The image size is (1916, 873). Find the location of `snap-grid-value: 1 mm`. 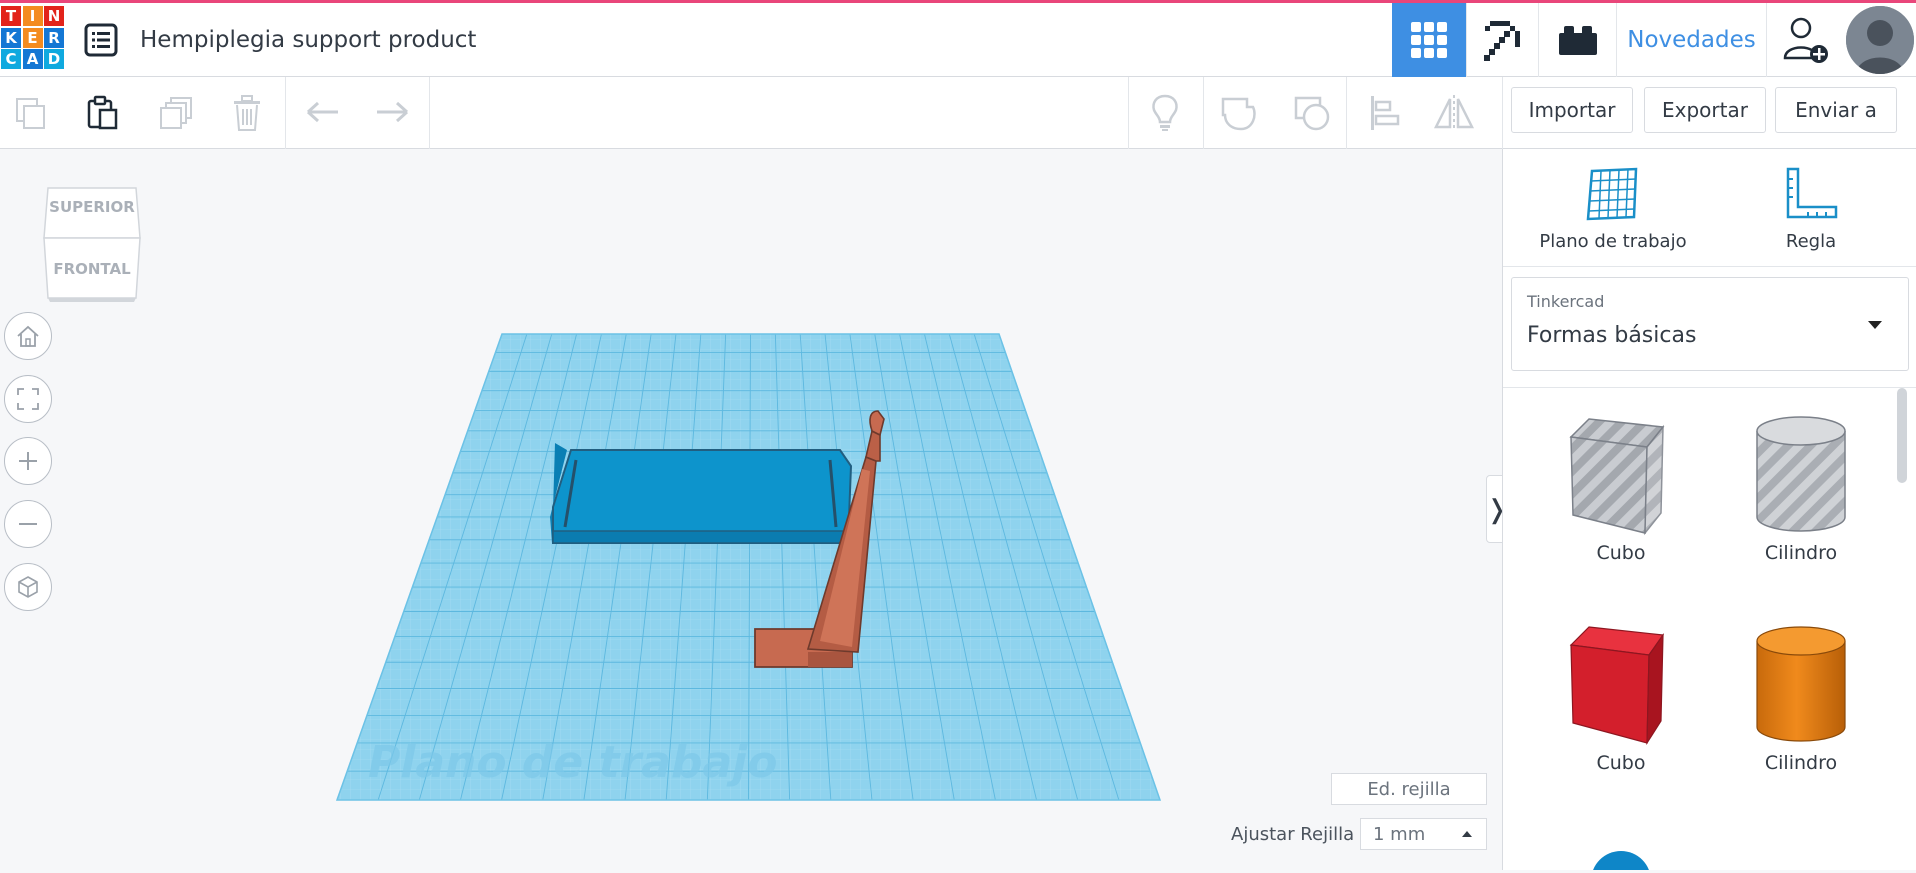

snap-grid-value: 1 mm is located at coordinates (1399, 834).